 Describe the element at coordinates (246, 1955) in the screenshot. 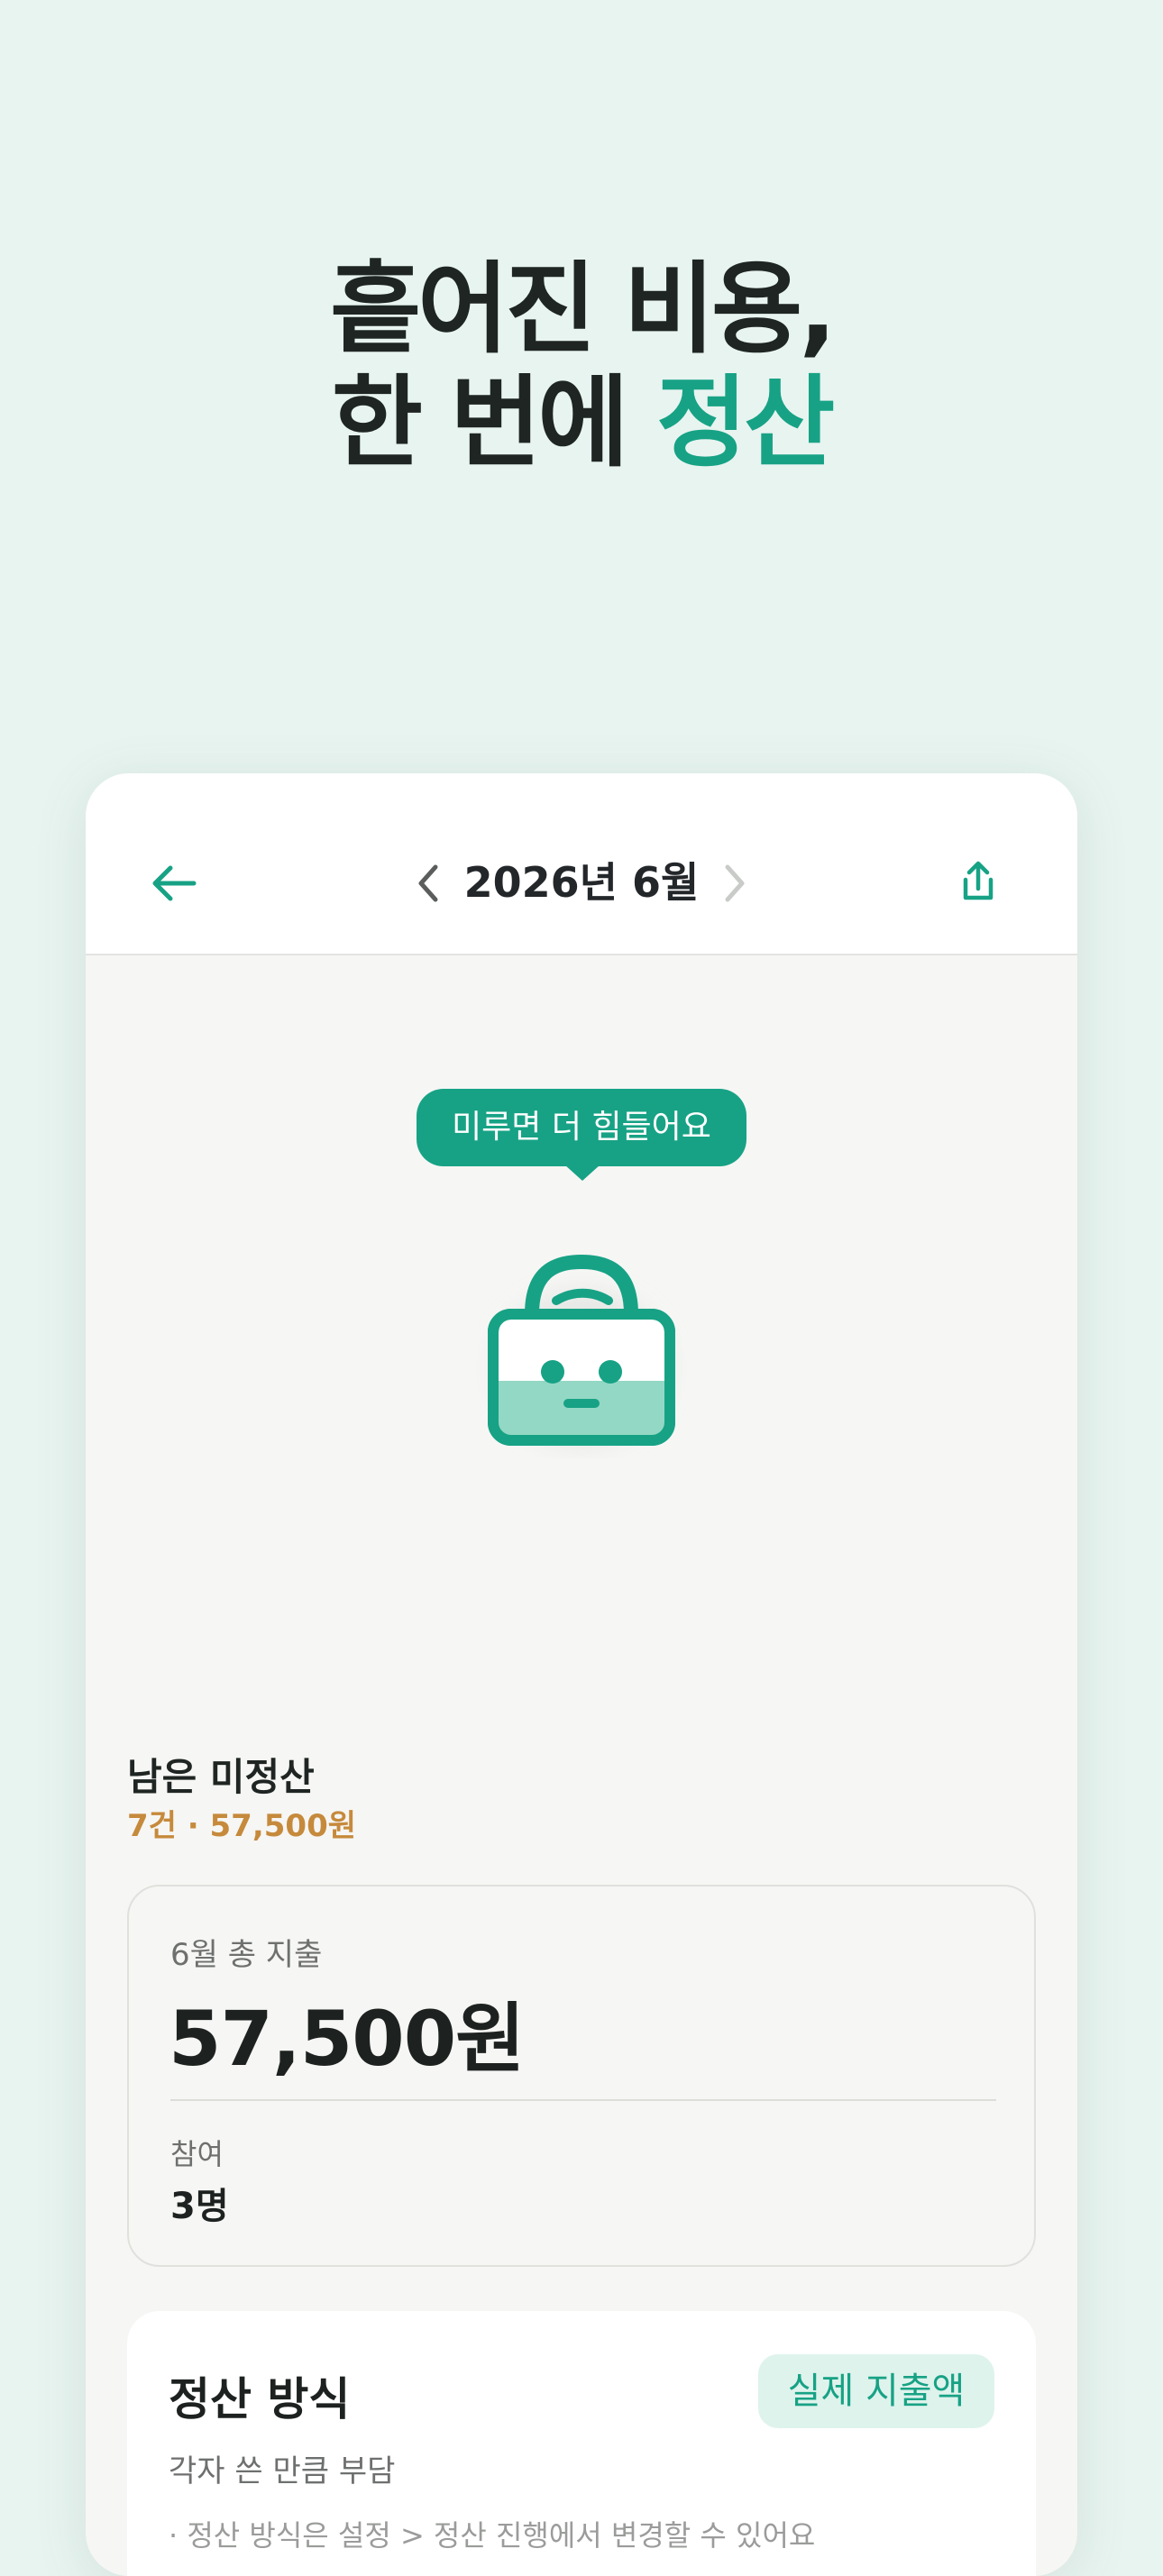

I see `total-spending-label: 6월 총 지출` at that location.